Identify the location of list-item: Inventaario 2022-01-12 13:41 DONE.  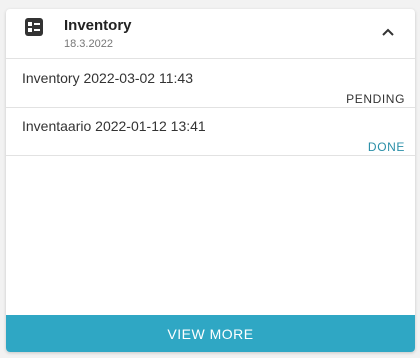
(210, 131).